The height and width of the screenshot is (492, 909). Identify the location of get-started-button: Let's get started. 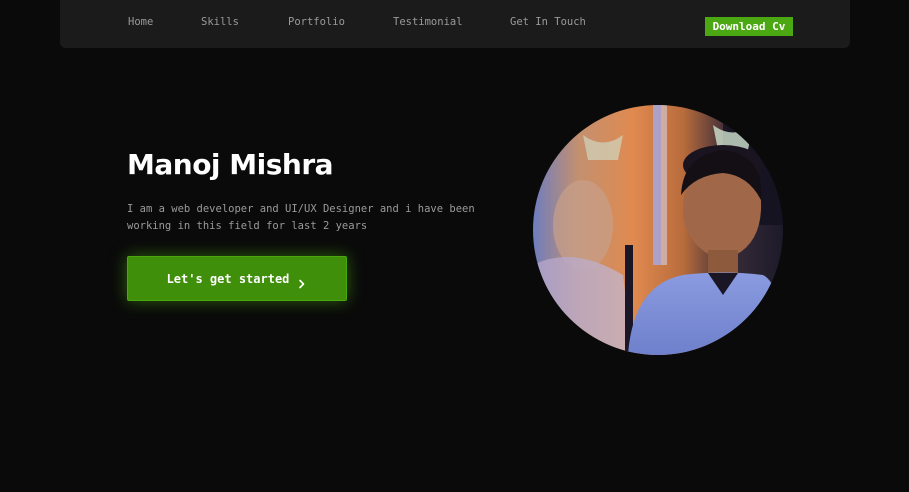
(237, 278).